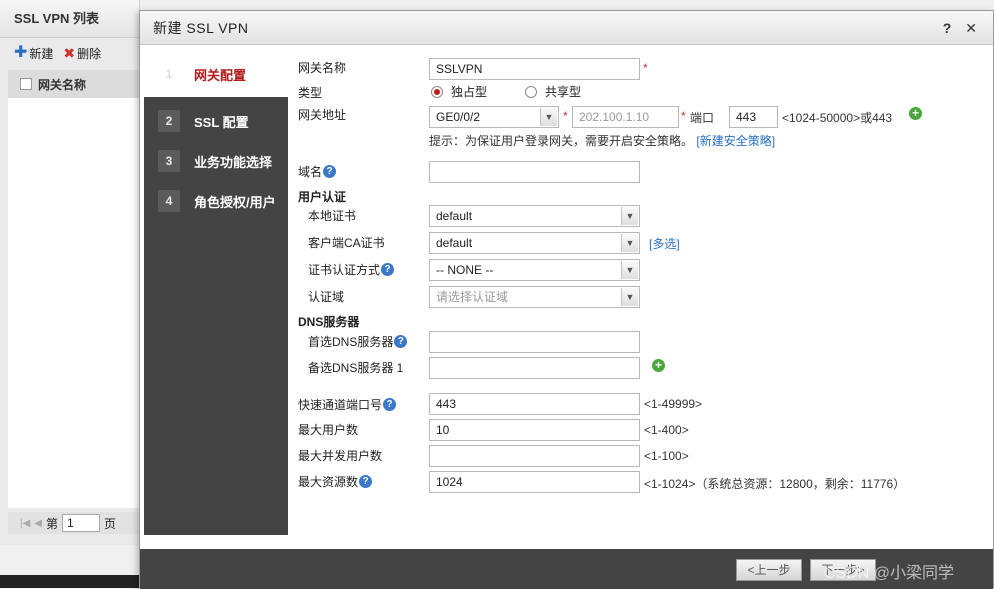  What do you see at coordinates (322, 197) in the screenshot?
I see `user-auth-section: 用户认证` at bounding box center [322, 197].